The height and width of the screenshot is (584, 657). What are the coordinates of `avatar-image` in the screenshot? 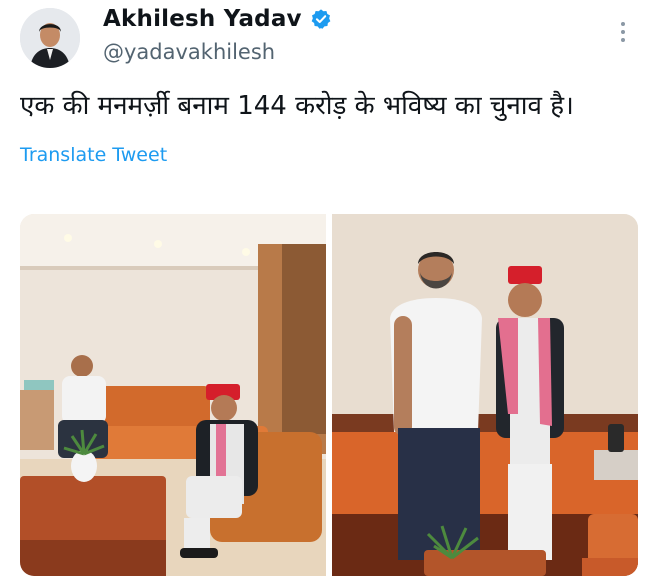 It's located at (50, 38).